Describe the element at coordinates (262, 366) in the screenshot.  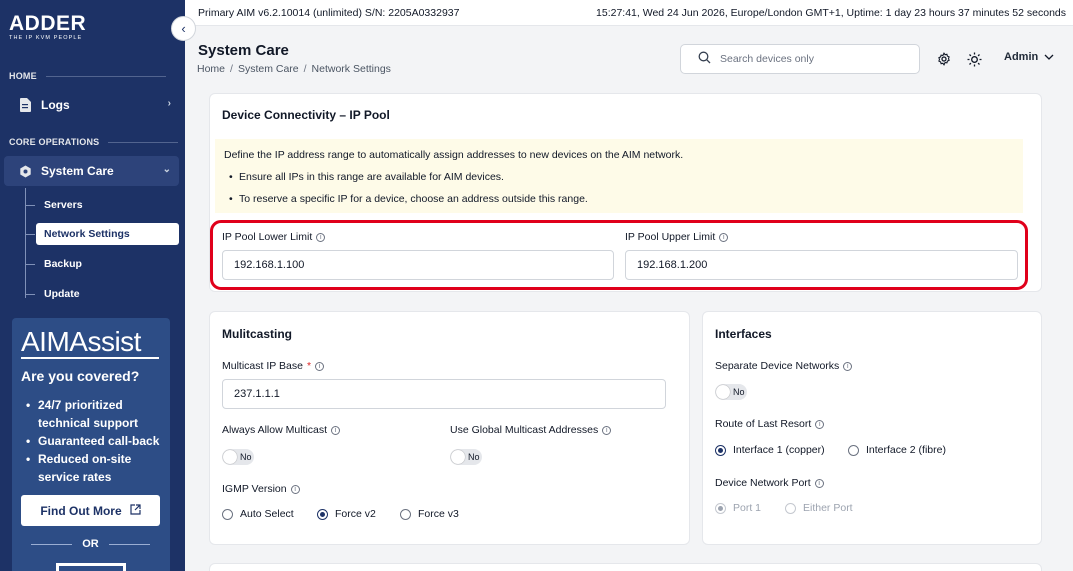
I see `multicast-base-label-text: Multicast IP Base` at that location.